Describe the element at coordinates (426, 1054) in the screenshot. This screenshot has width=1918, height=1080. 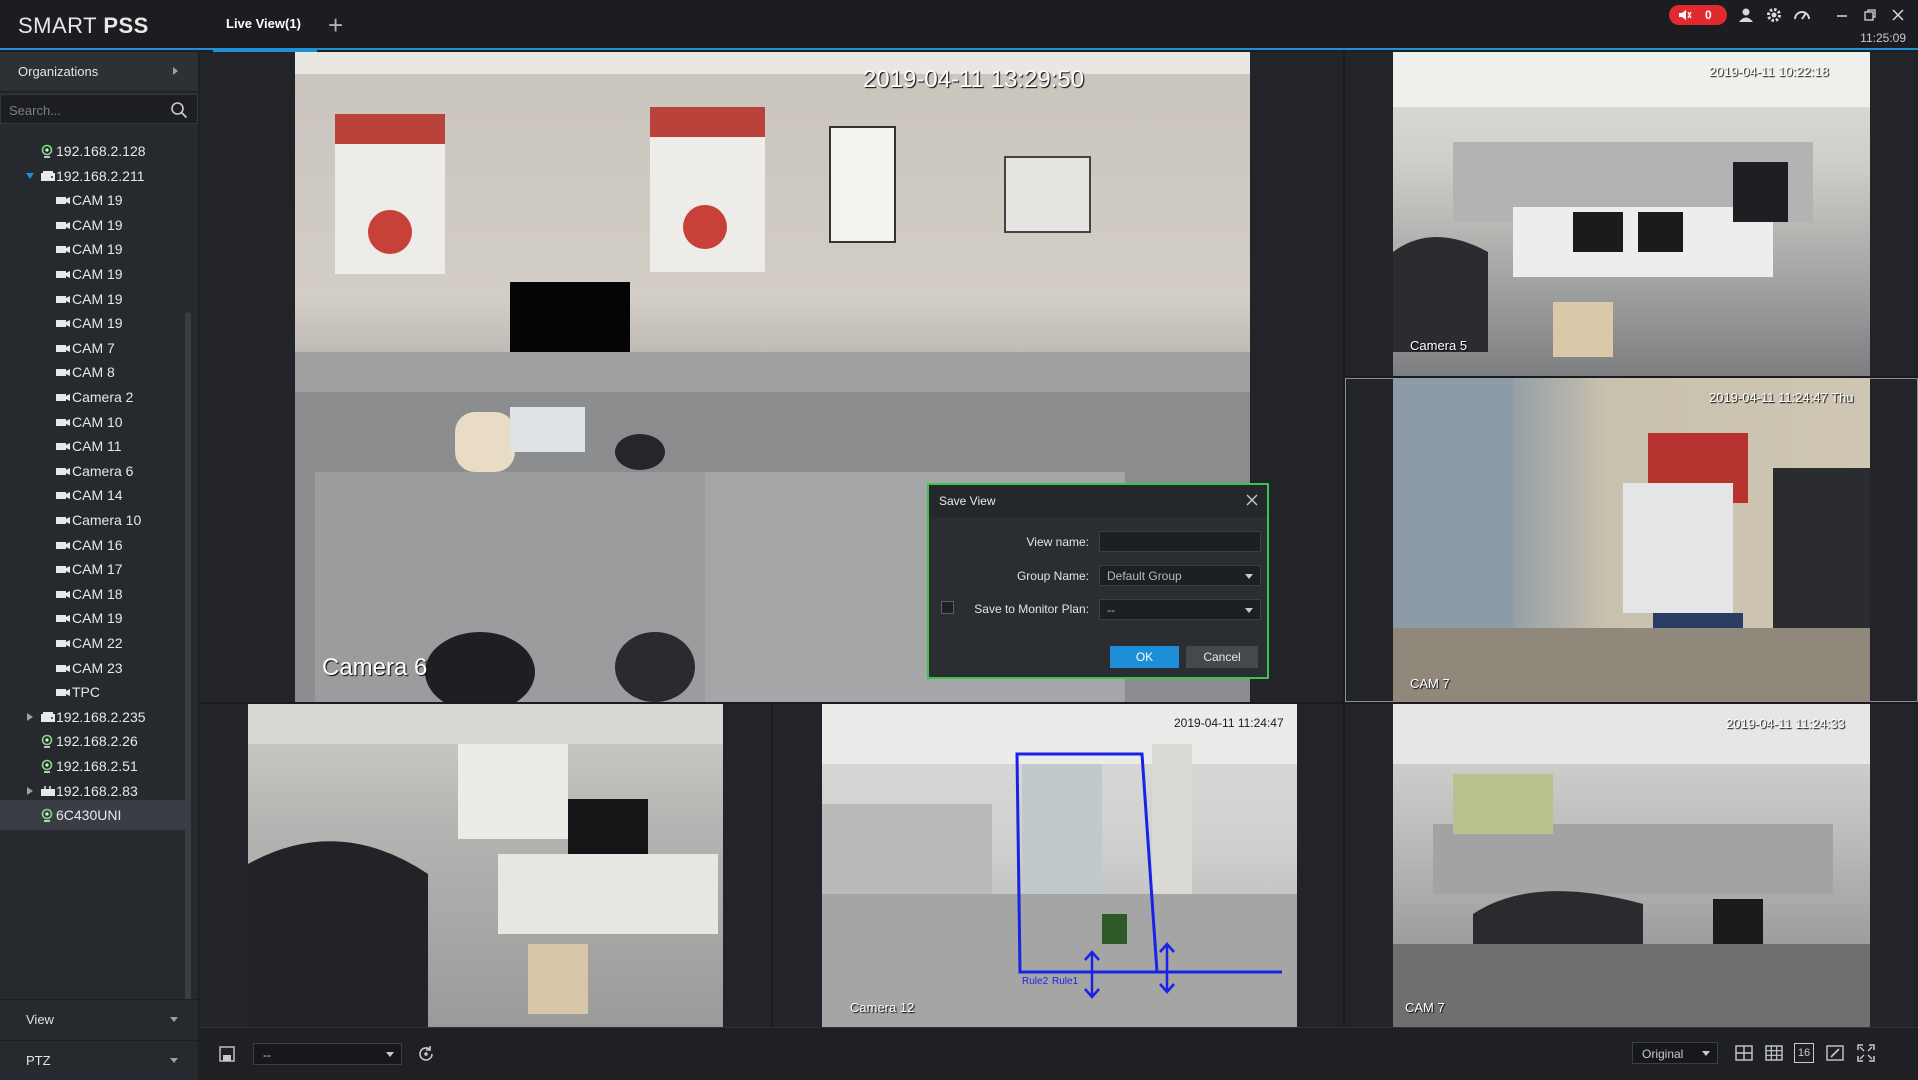
I see `tour-refresh-icon` at that location.